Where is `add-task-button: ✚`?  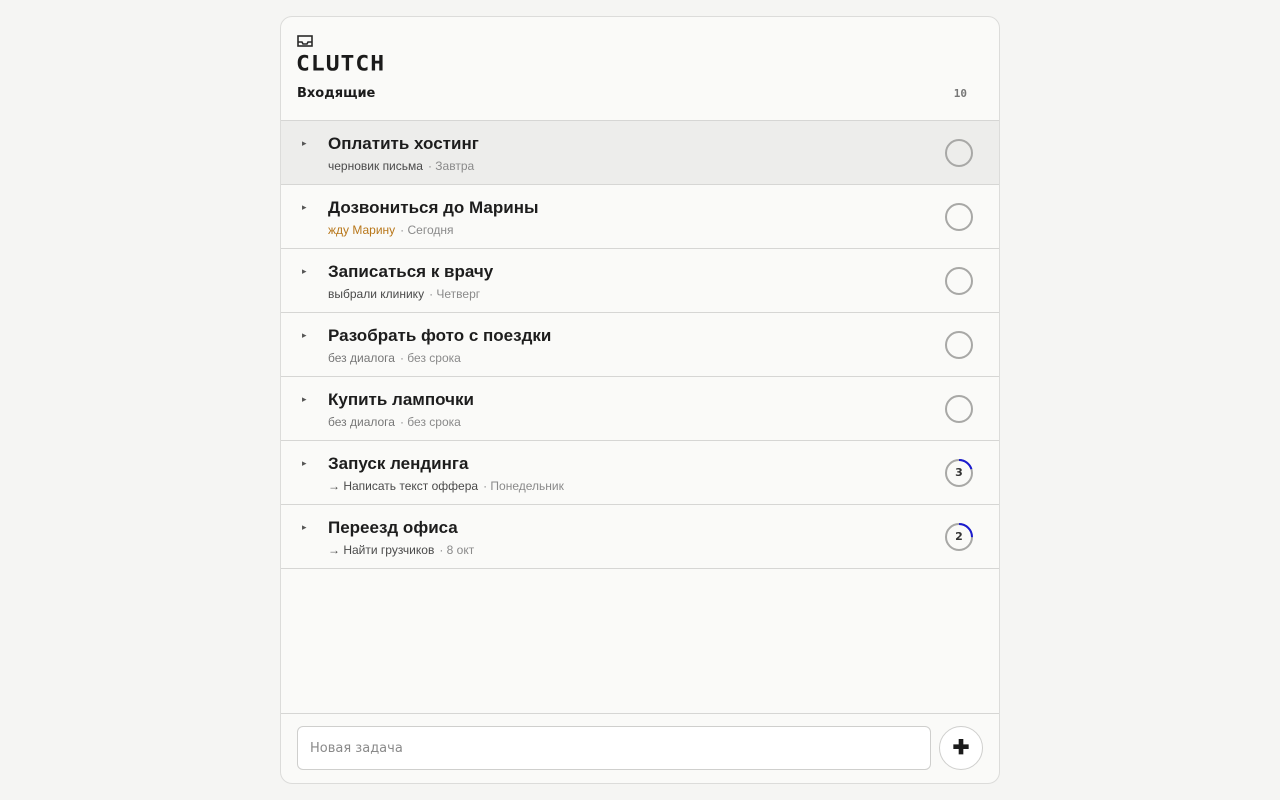
add-task-button: ✚ is located at coordinates (961, 748).